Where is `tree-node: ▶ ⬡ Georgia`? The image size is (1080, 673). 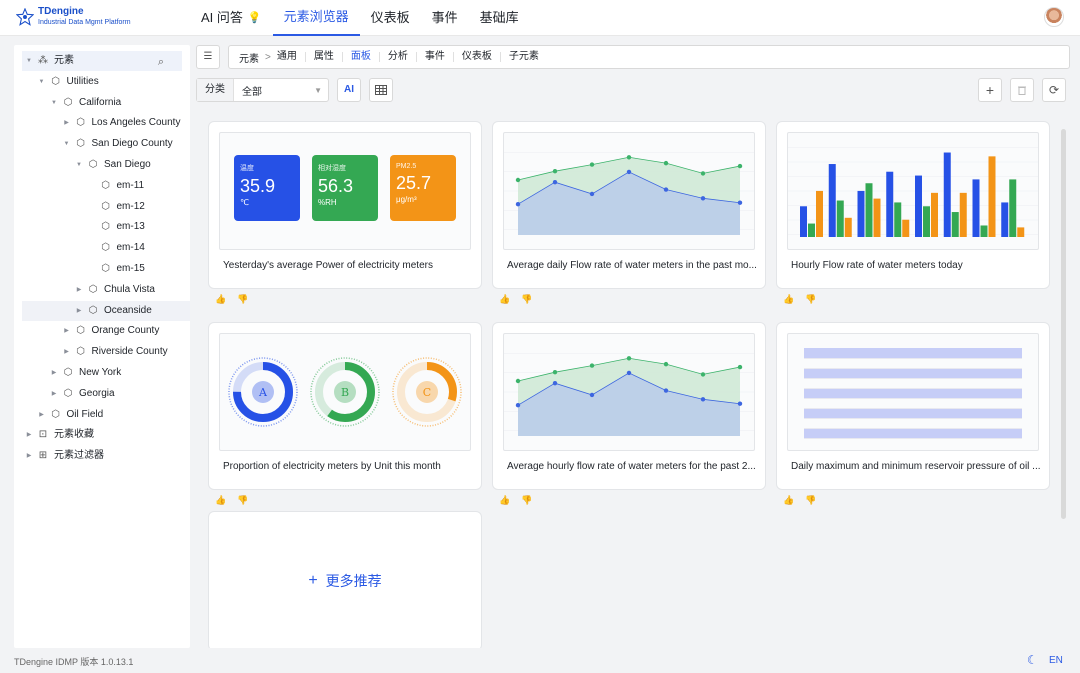
tree-node: ▶ ⬡ Georgia is located at coordinates (64, 394).